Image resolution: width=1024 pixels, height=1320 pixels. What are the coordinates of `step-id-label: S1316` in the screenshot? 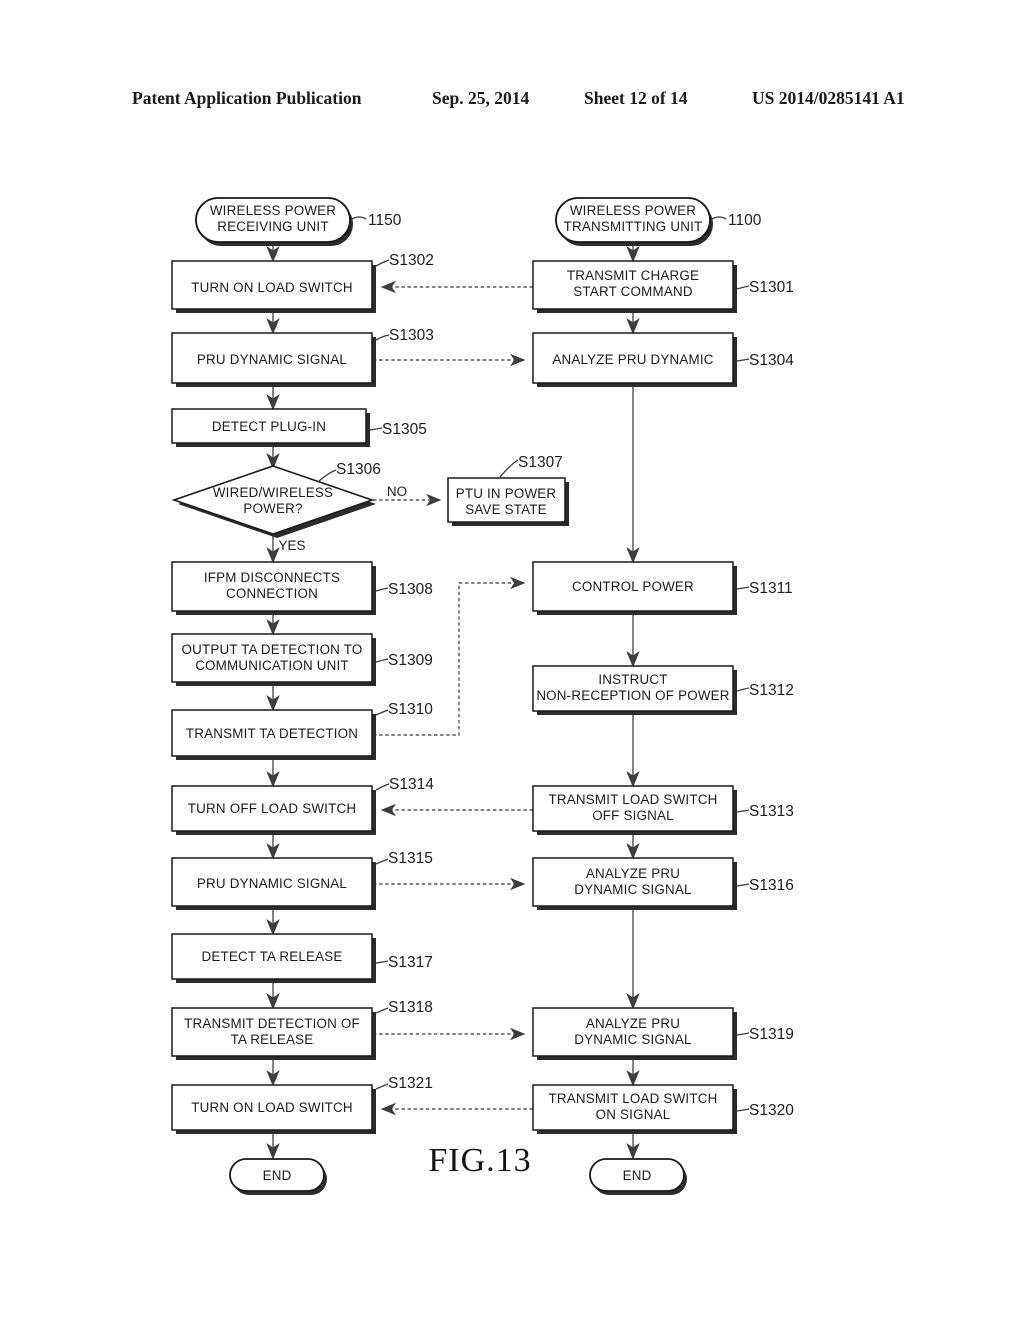 It's located at (771, 885).